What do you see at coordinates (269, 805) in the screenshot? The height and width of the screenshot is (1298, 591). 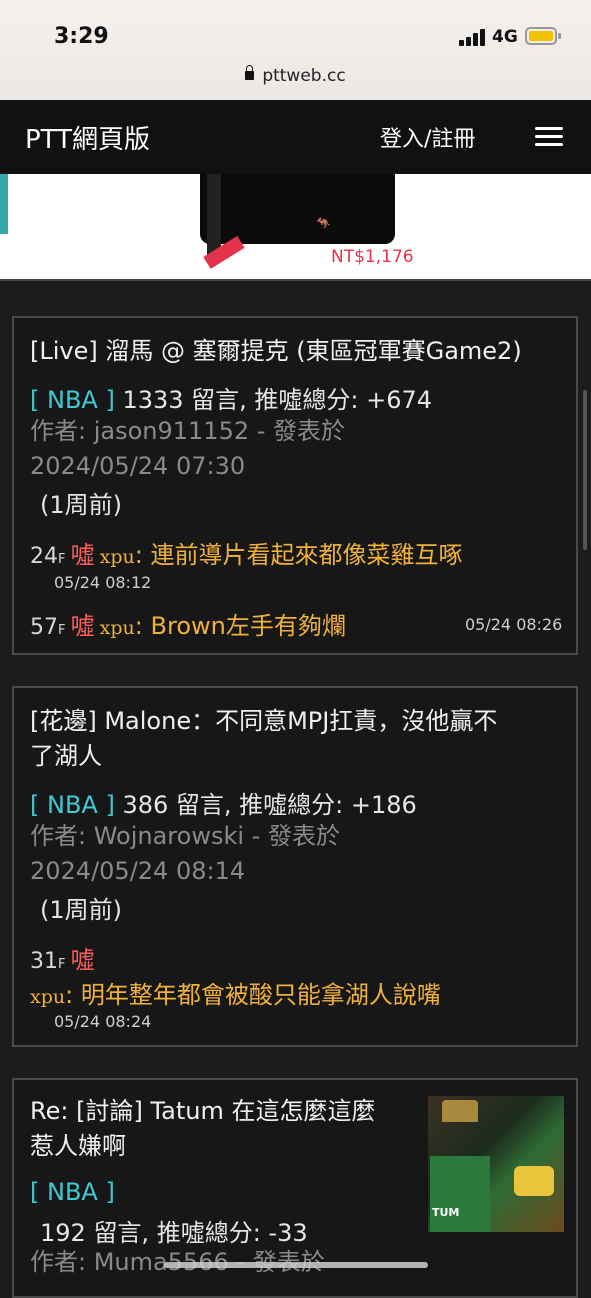 I see `post-stats-text: 386 留言, 推噓總分: +186` at bounding box center [269, 805].